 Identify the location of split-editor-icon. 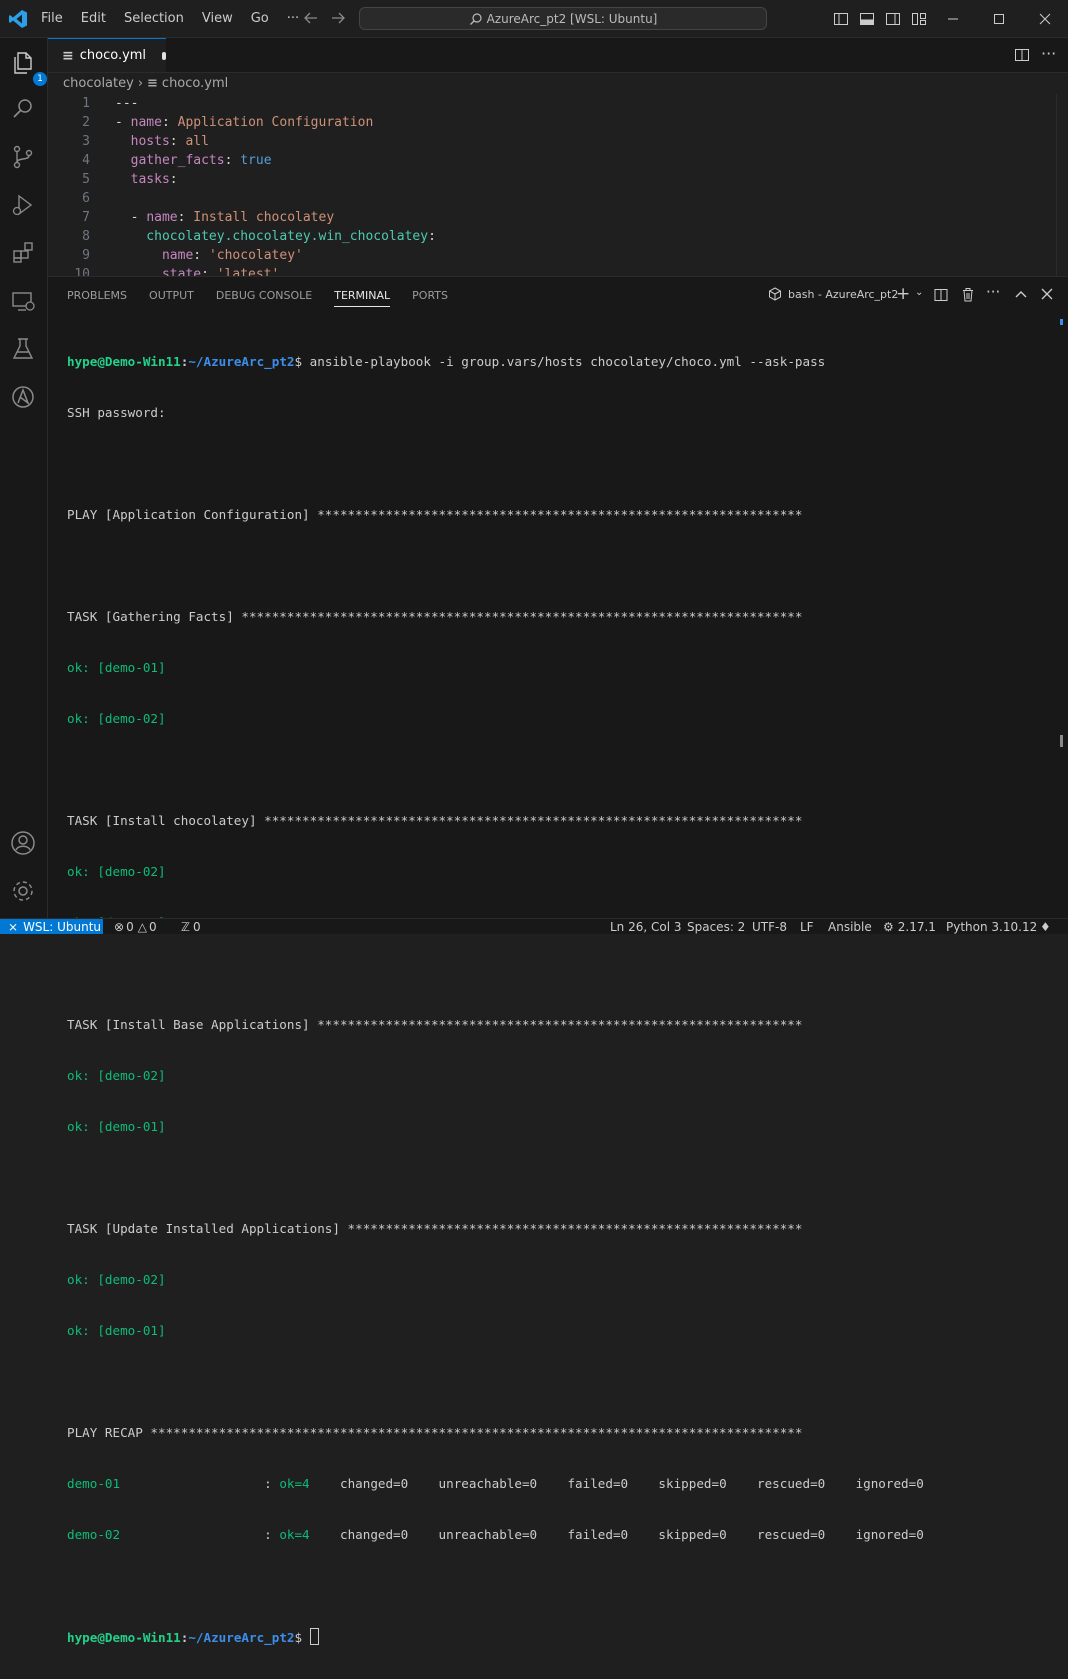
(1022, 55).